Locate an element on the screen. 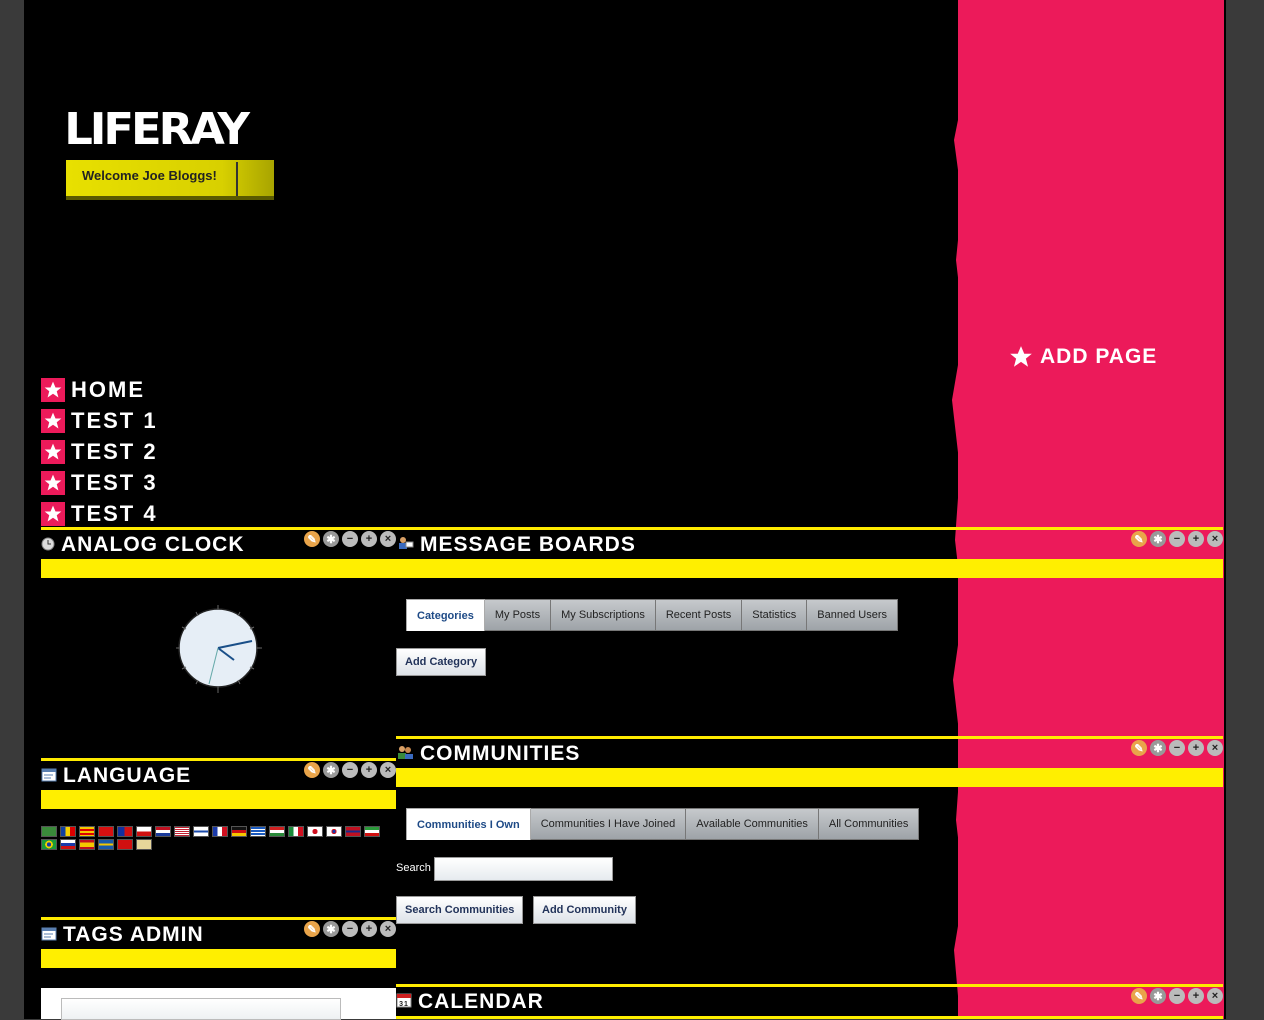 The height and width of the screenshot is (1020, 1264). tab-my-posts: My Posts is located at coordinates (518, 615).